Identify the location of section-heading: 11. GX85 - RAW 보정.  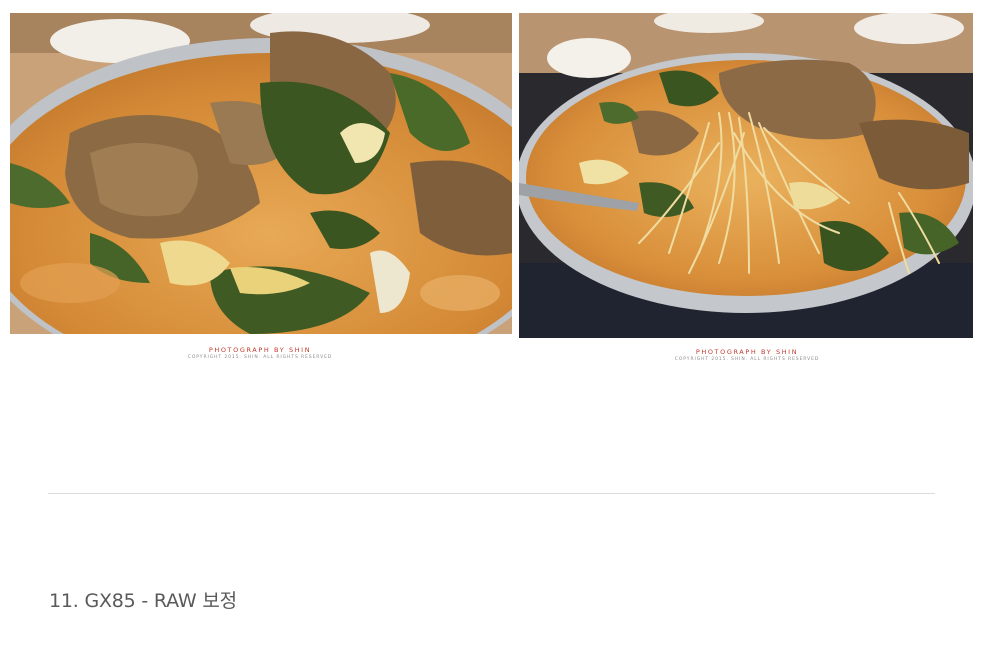
(143, 601).